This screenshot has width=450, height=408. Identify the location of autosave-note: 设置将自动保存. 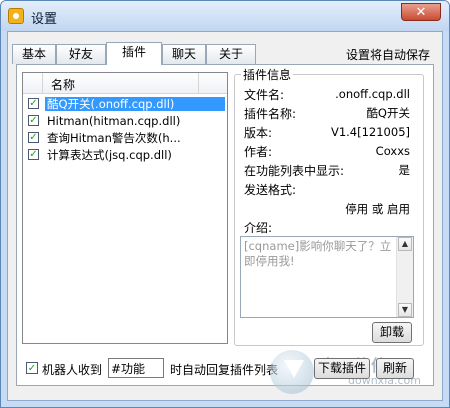
(388, 55).